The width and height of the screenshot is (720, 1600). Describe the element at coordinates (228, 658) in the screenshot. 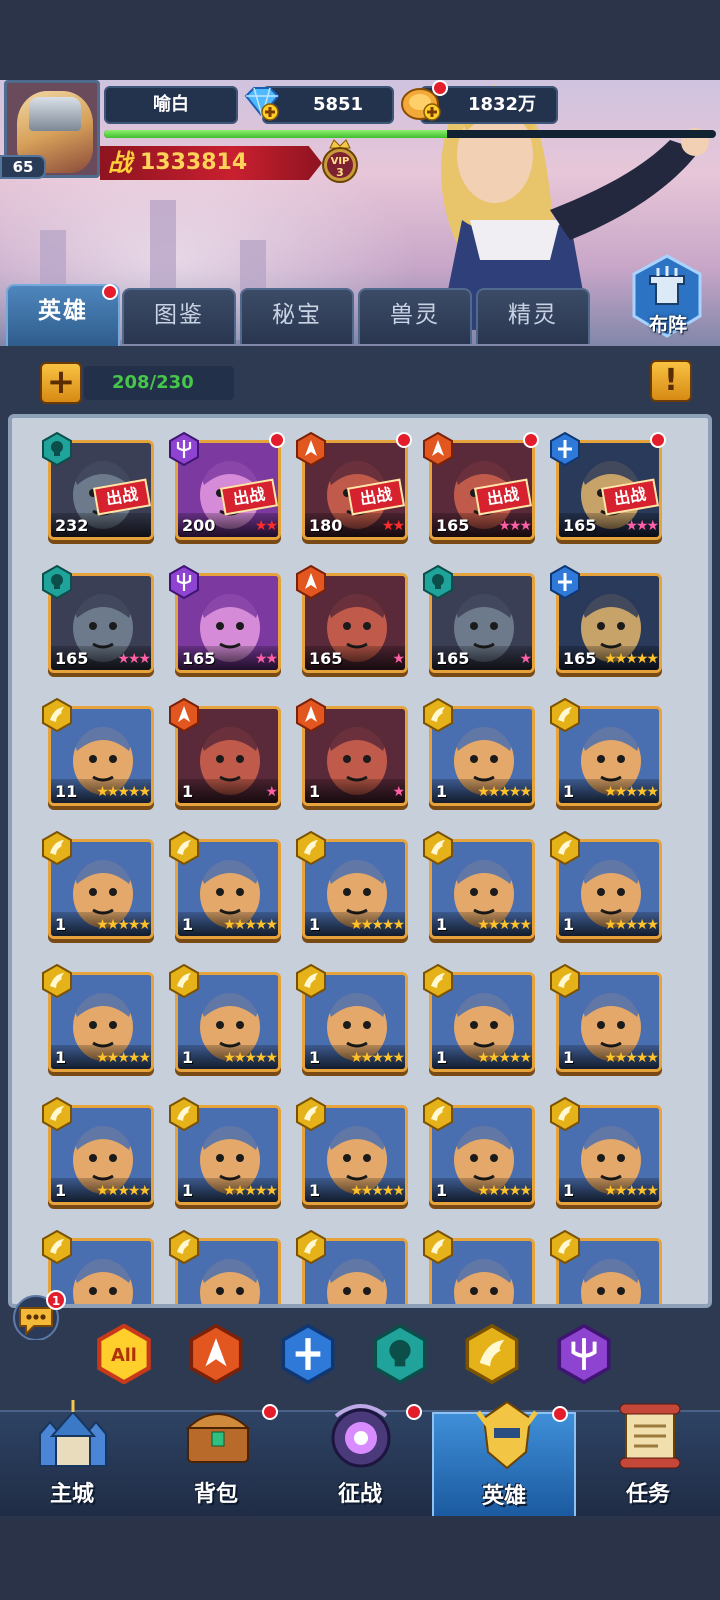

I see `hero-level-strip: 165 ★★` at that location.